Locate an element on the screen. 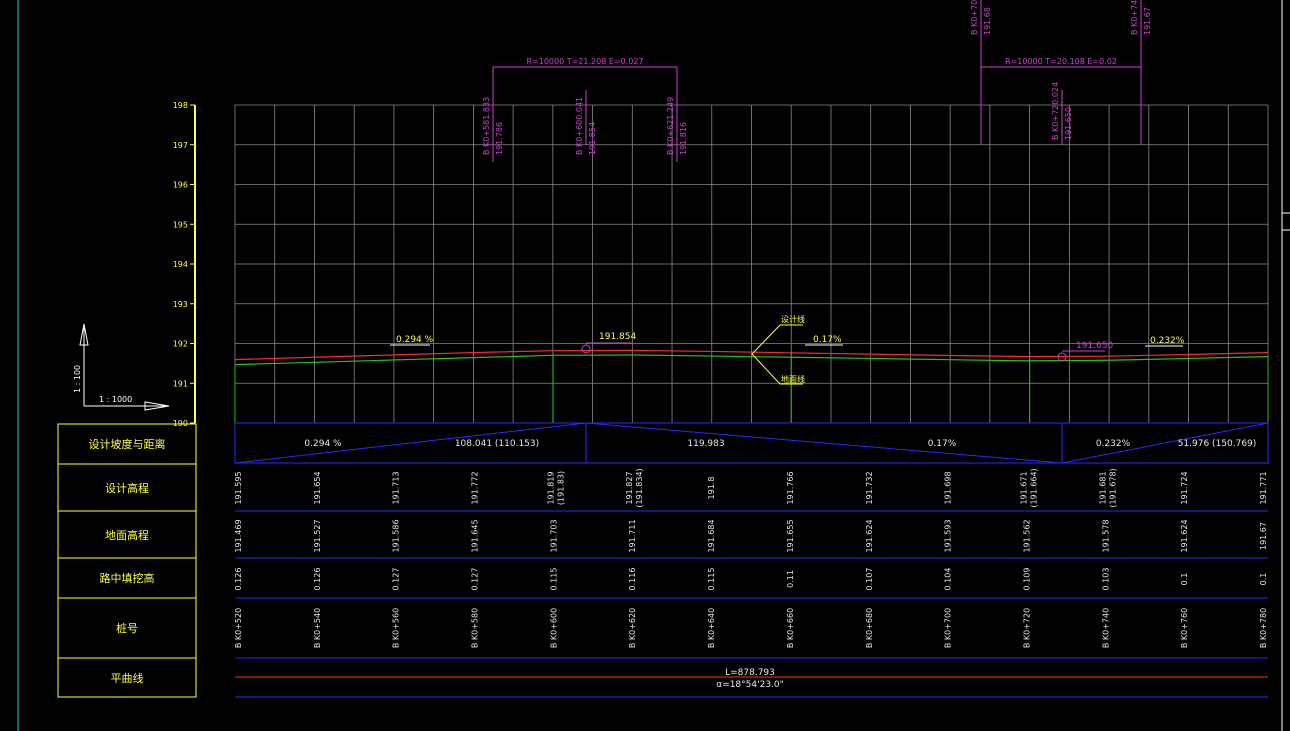 The height and width of the screenshot is (731, 1290). y-tick-label: 191 is located at coordinates (180, 383).